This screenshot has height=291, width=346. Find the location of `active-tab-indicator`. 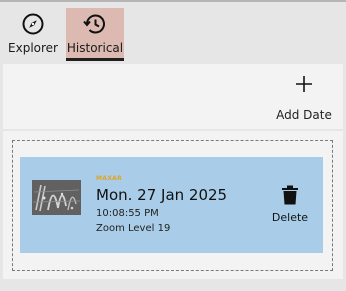

active-tab-indicator is located at coordinates (95, 59).